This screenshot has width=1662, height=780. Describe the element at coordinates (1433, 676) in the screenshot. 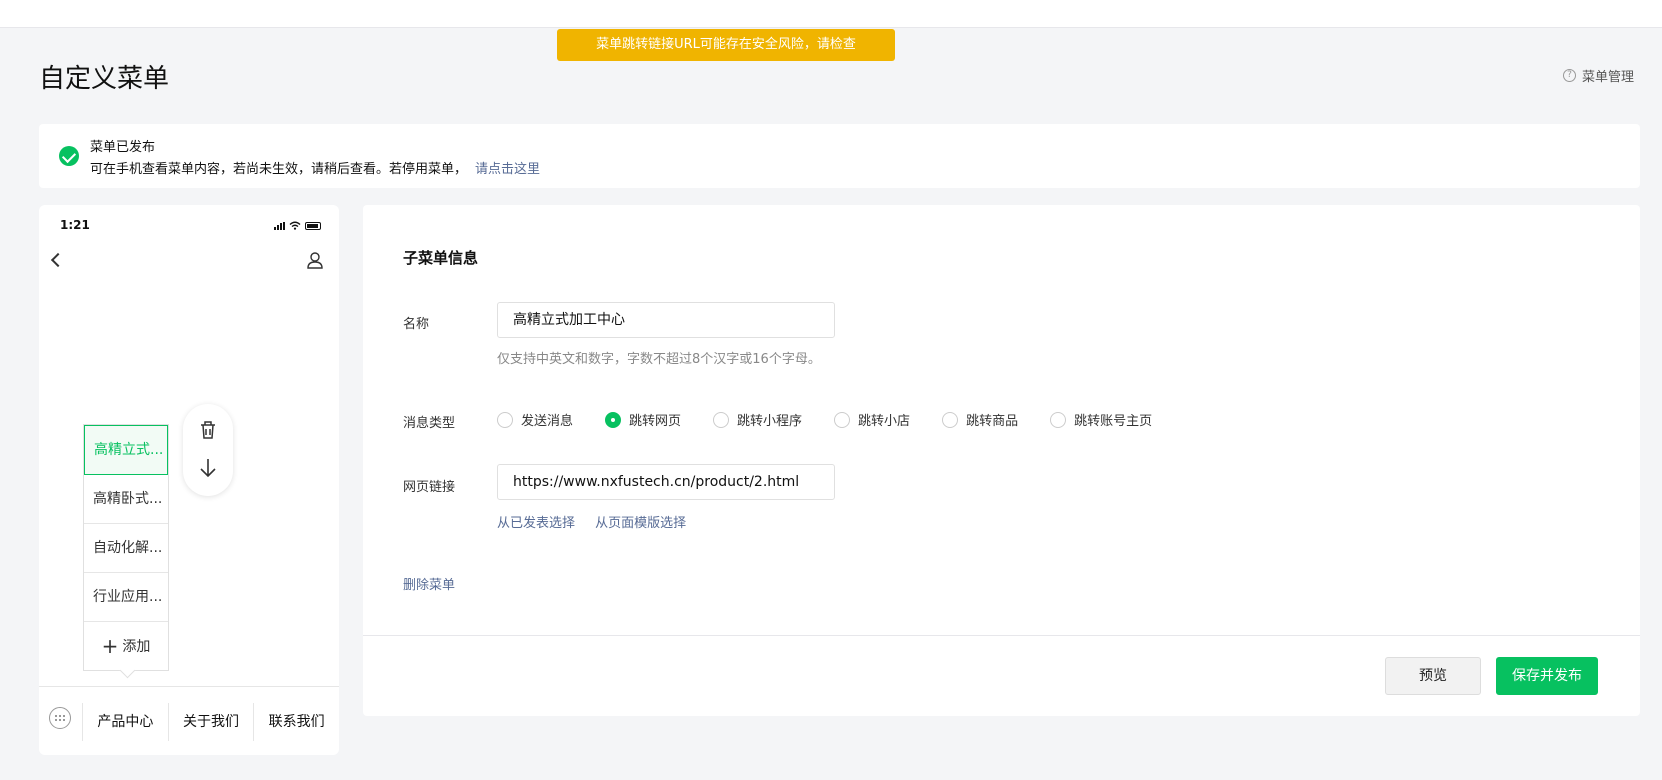

I see `preview-button: 预览` at that location.